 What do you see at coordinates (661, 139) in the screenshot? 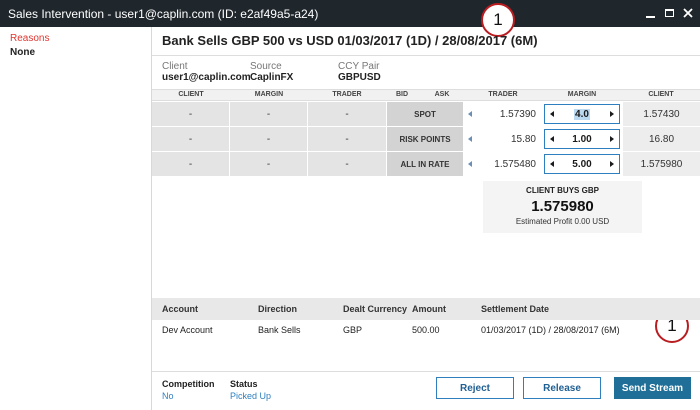
I see `risk-ask-client: 16.80` at bounding box center [661, 139].